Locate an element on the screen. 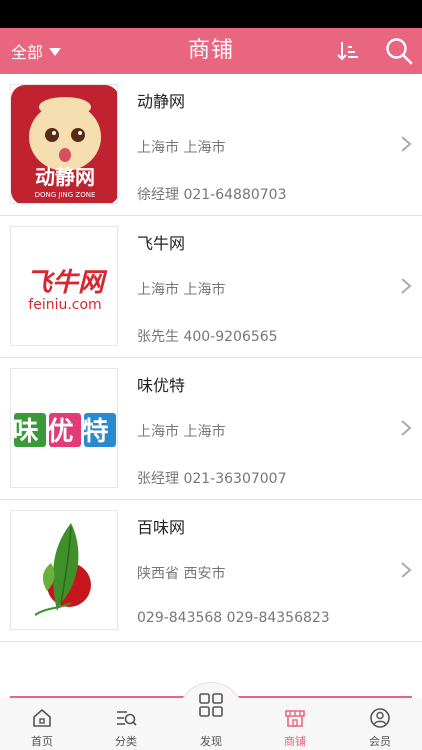 This screenshot has width=422, height=750. svg-text: 动静网 is located at coordinates (65, 177).